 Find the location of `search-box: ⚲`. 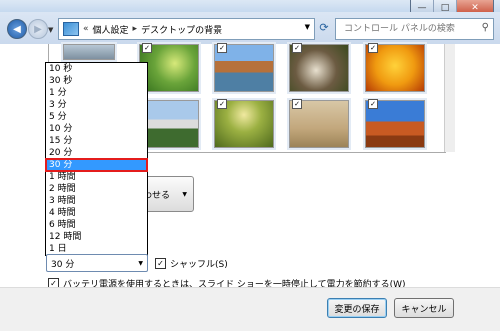

search-box: ⚲ is located at coordinates (414, 29).